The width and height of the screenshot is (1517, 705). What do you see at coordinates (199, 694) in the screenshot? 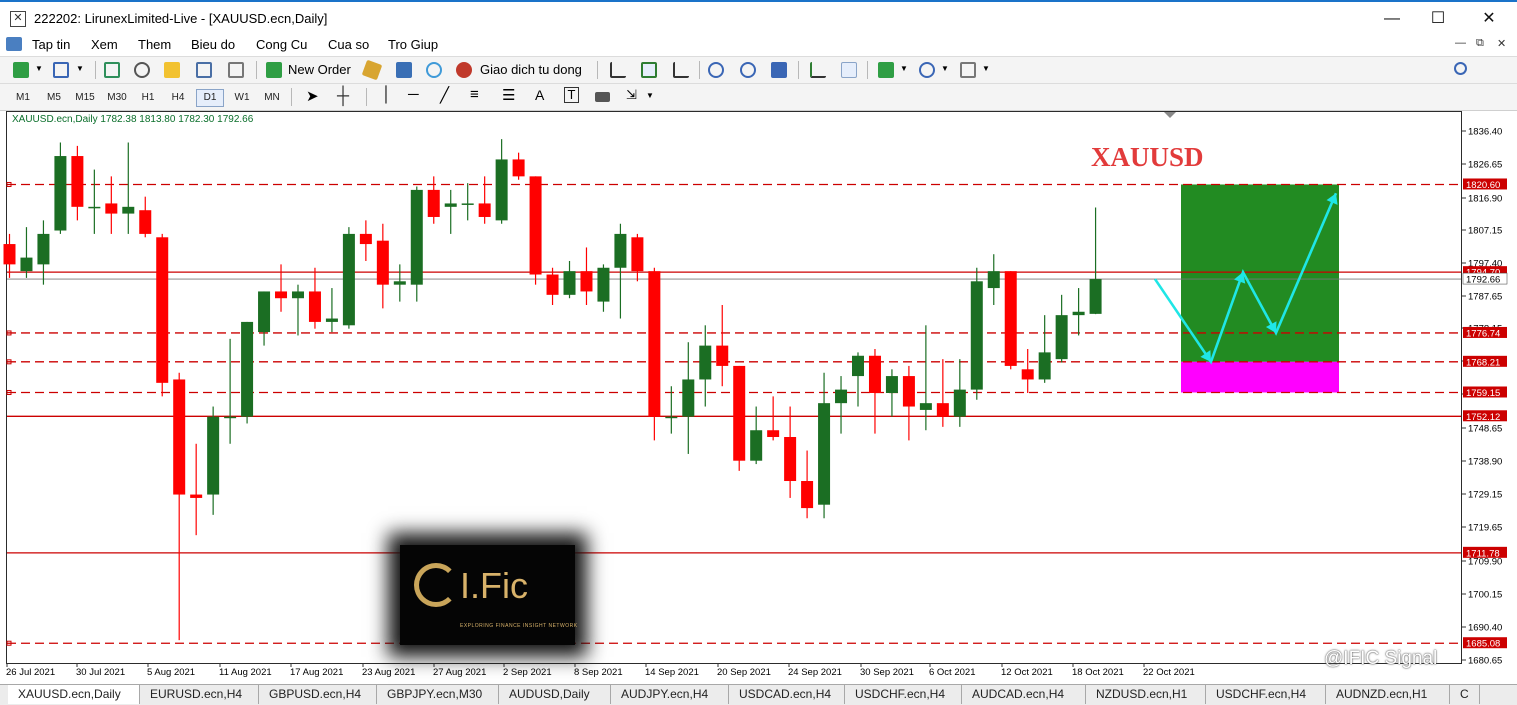
I see `chart-tab: EURUSD.ecn,H4` at bounding box center [199, 694].